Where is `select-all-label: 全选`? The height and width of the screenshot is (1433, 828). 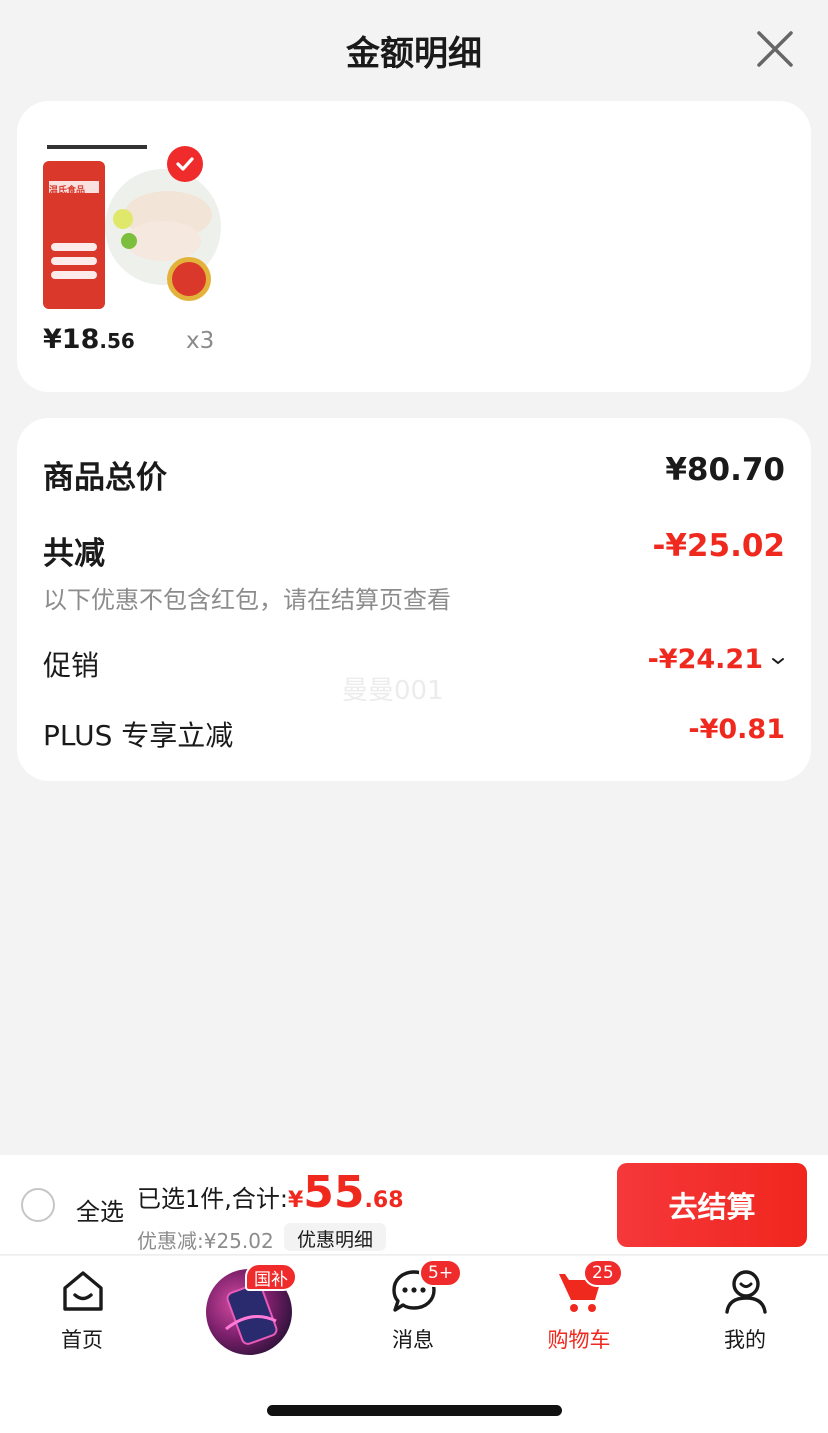
select-all-label: 全选 is located at coordinates (100, 1209).